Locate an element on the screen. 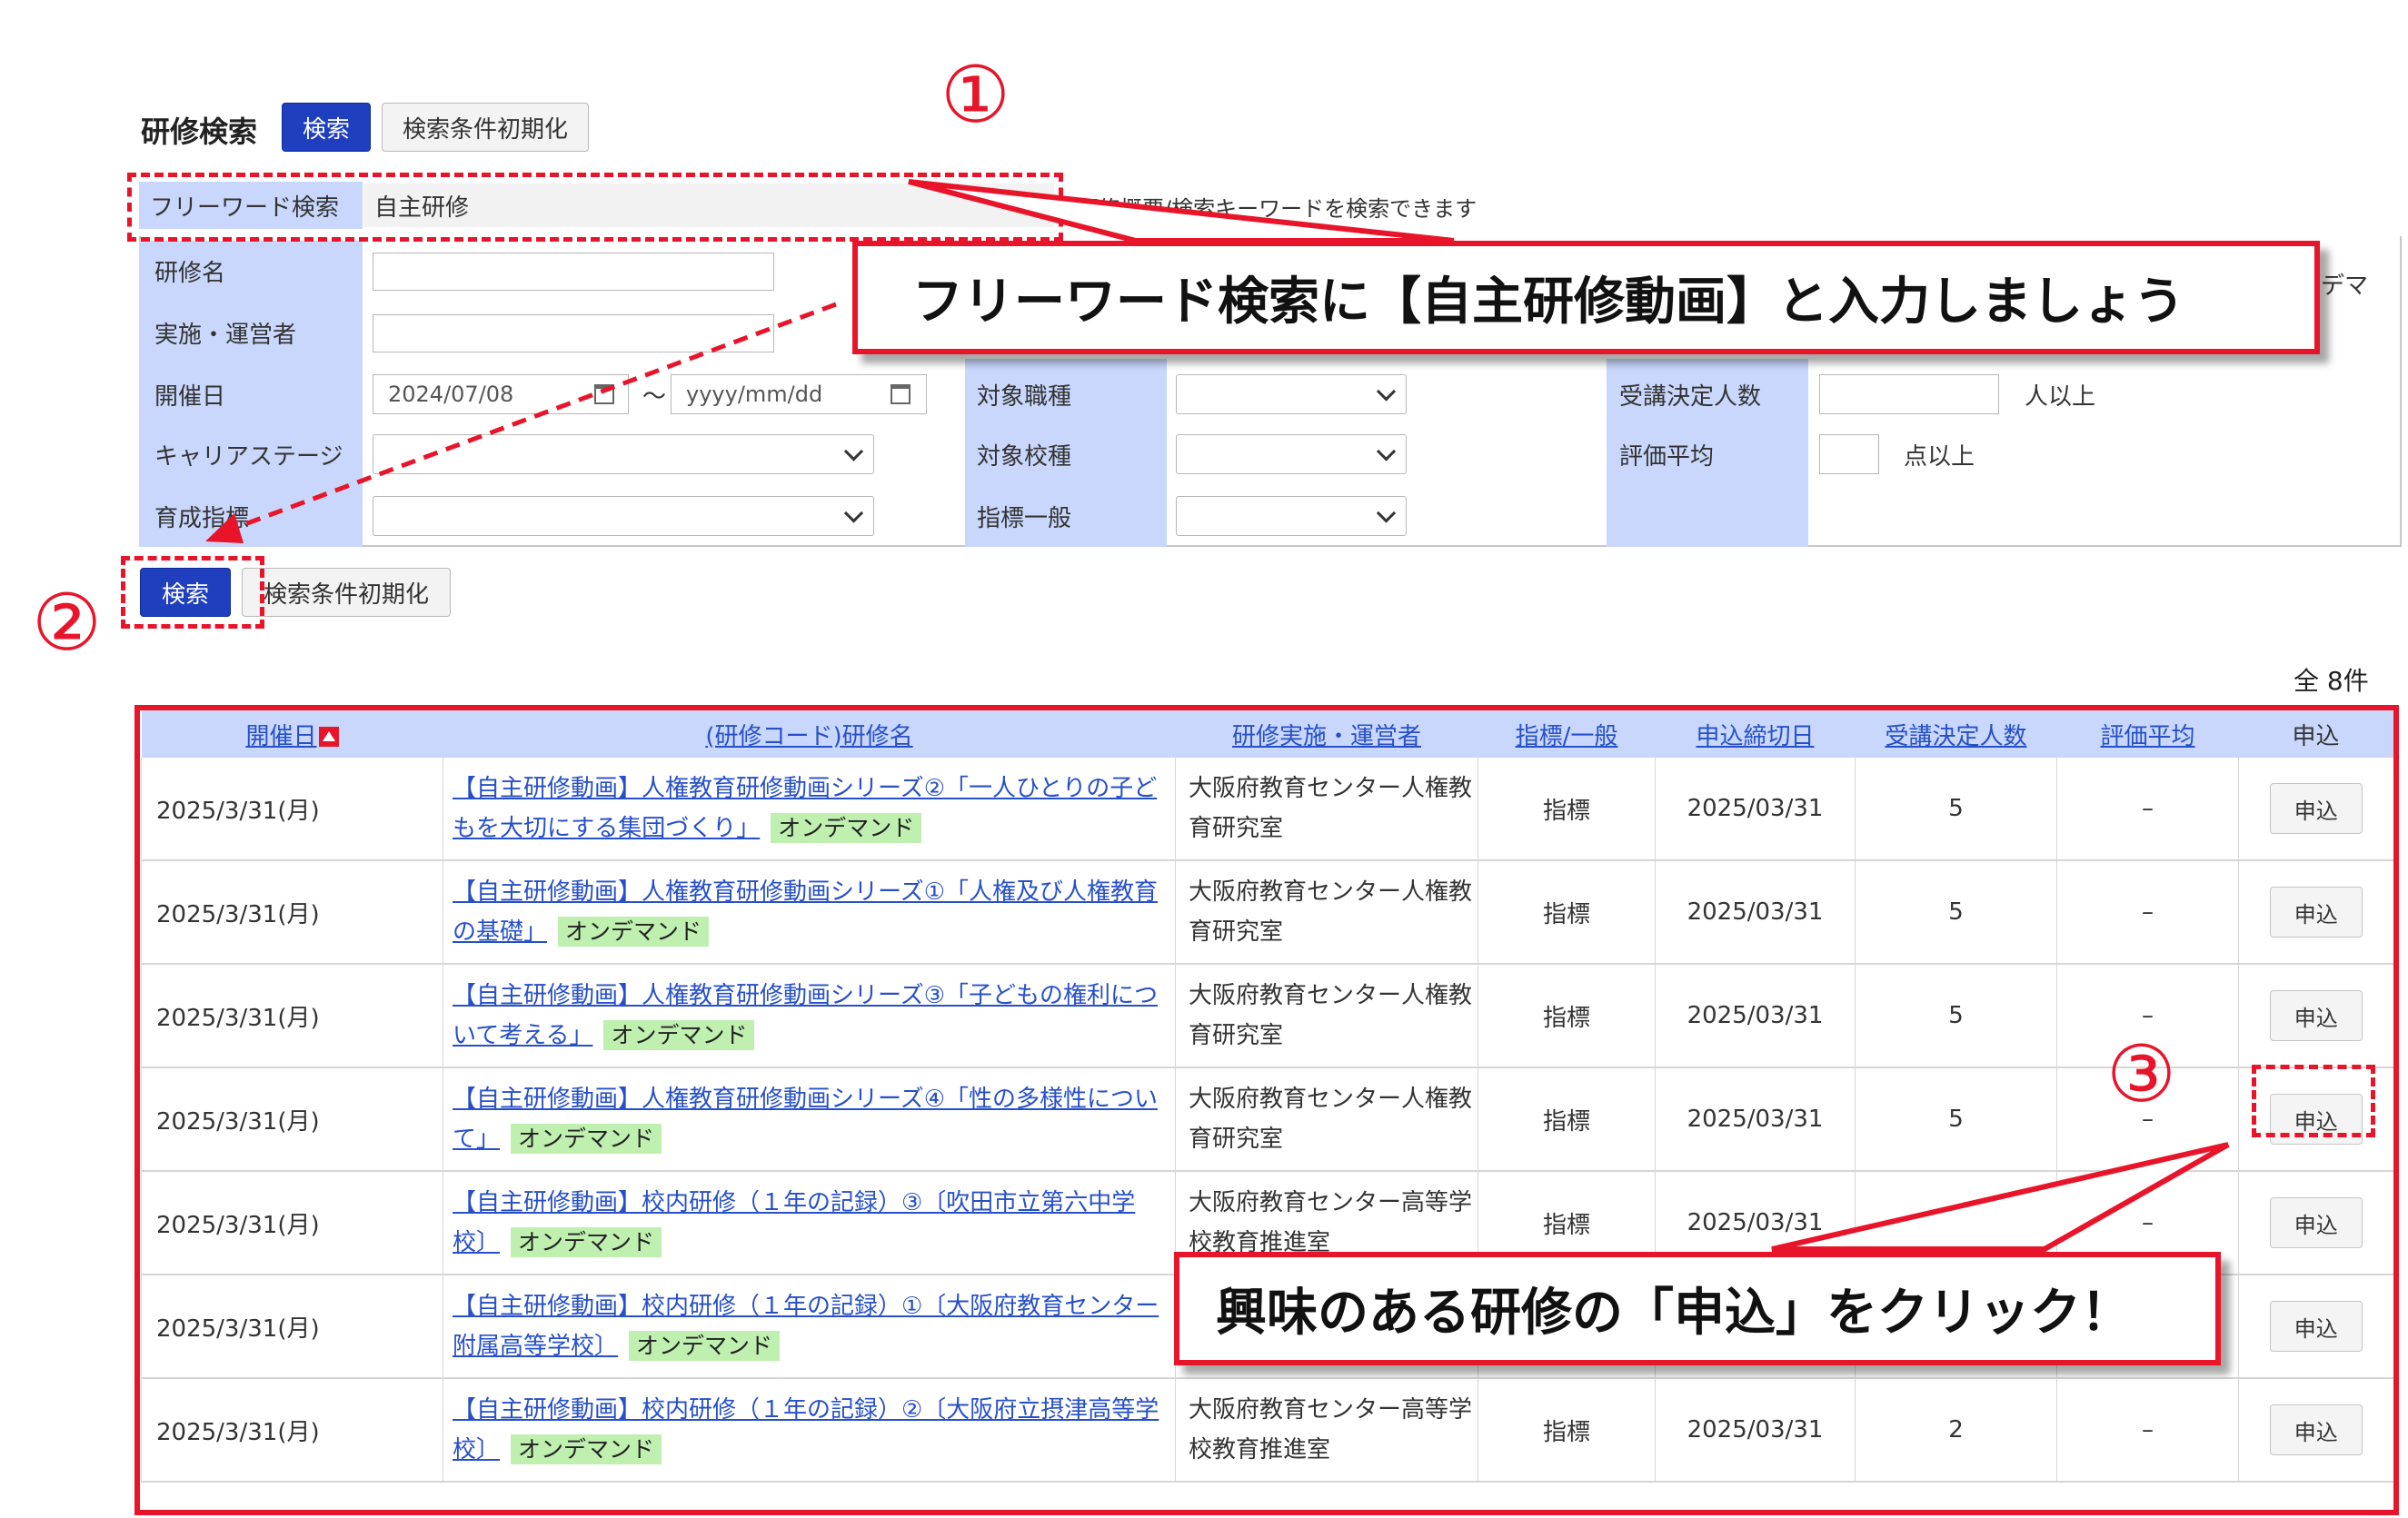 The width and height of the screenshot is (2408, 1518). target-school-select is located at coordinates (1292, 454).